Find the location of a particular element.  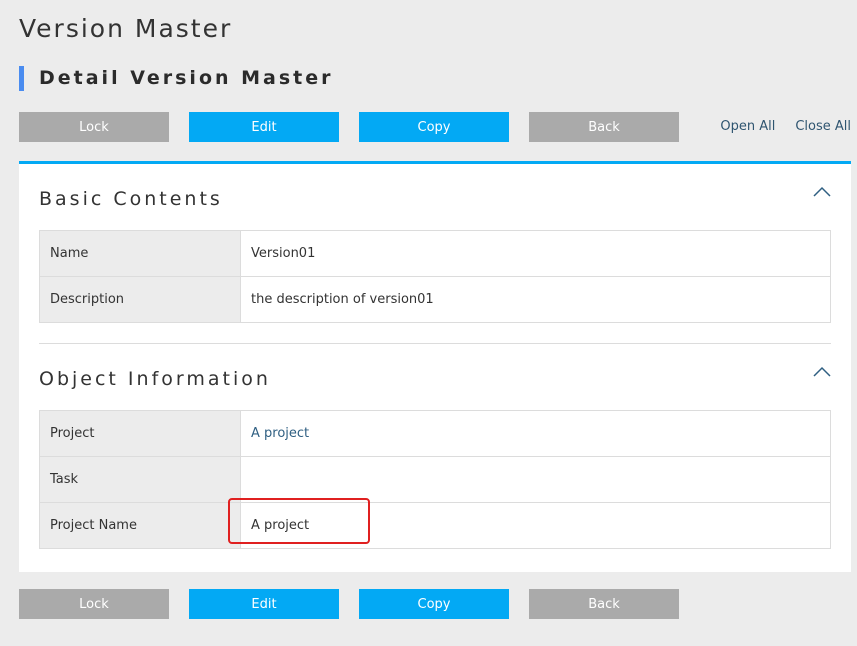

row-label: Task is located at coordinates (140, 479).